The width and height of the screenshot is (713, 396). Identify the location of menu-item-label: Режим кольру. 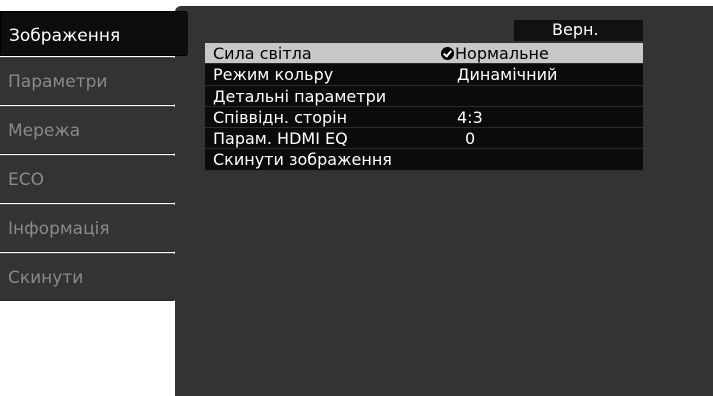
(273, 75).